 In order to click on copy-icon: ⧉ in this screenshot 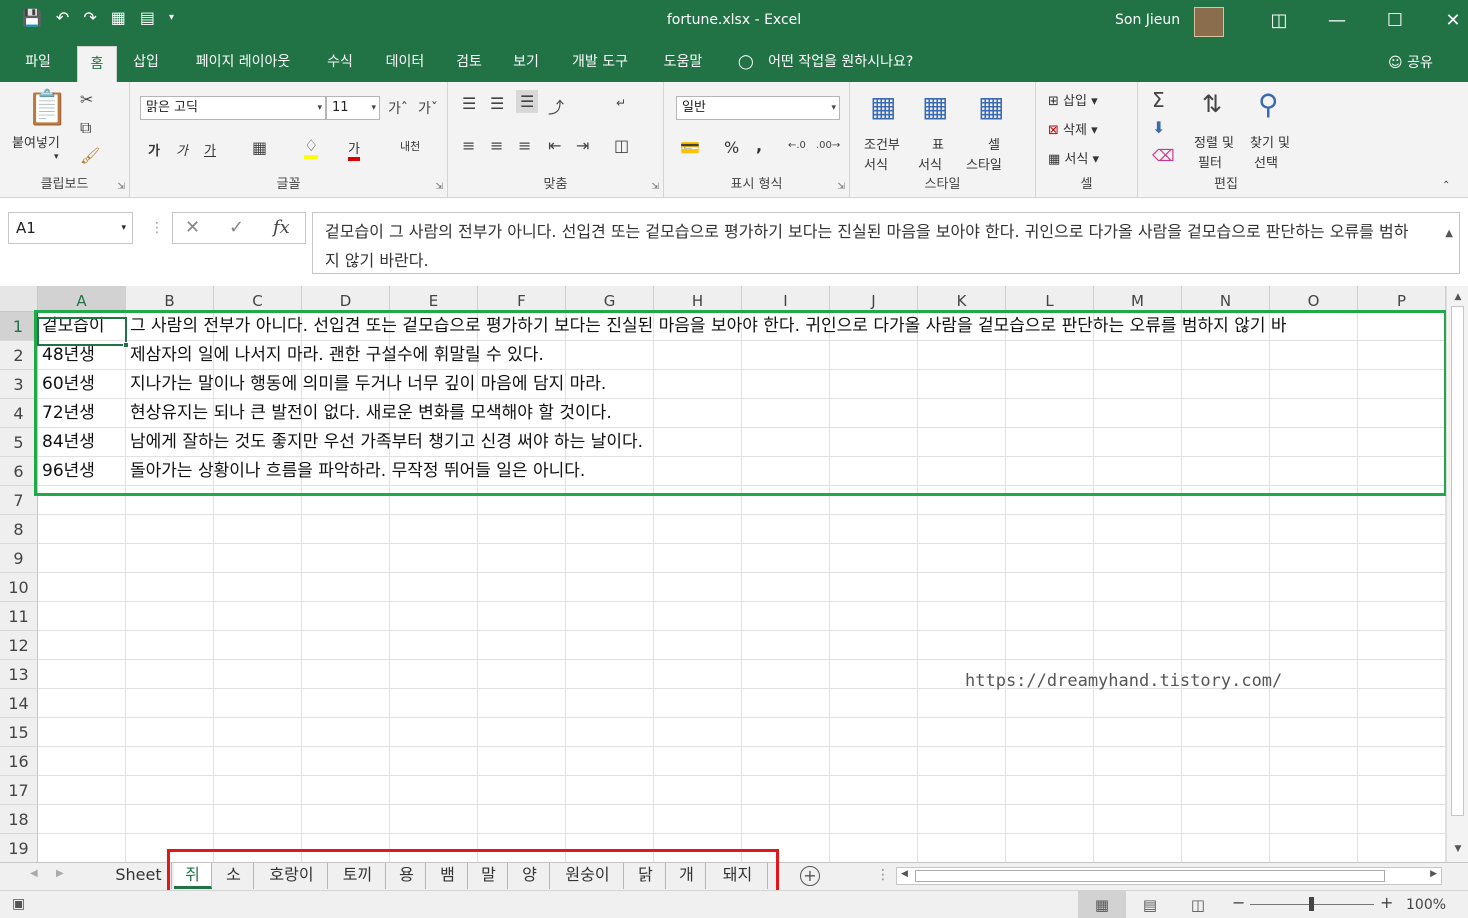, I will do `click(85, 128)`.